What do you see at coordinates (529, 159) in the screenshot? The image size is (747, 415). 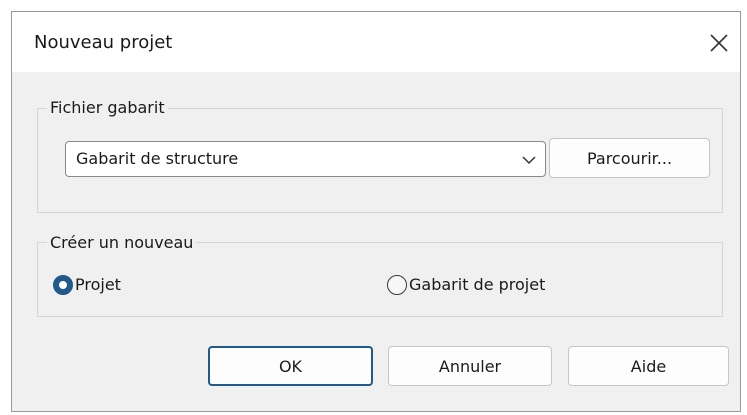 I see `chevron-down-icon` at bounding box center [529, 159].